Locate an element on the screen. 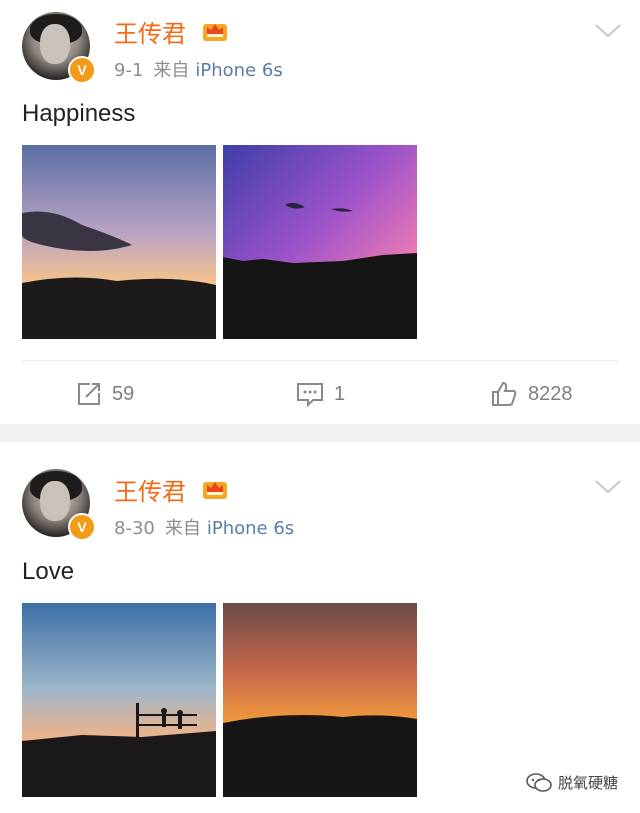 The width and height of the screenshot is (640, 813). post-text: Love is located at coordinates (48, 571).